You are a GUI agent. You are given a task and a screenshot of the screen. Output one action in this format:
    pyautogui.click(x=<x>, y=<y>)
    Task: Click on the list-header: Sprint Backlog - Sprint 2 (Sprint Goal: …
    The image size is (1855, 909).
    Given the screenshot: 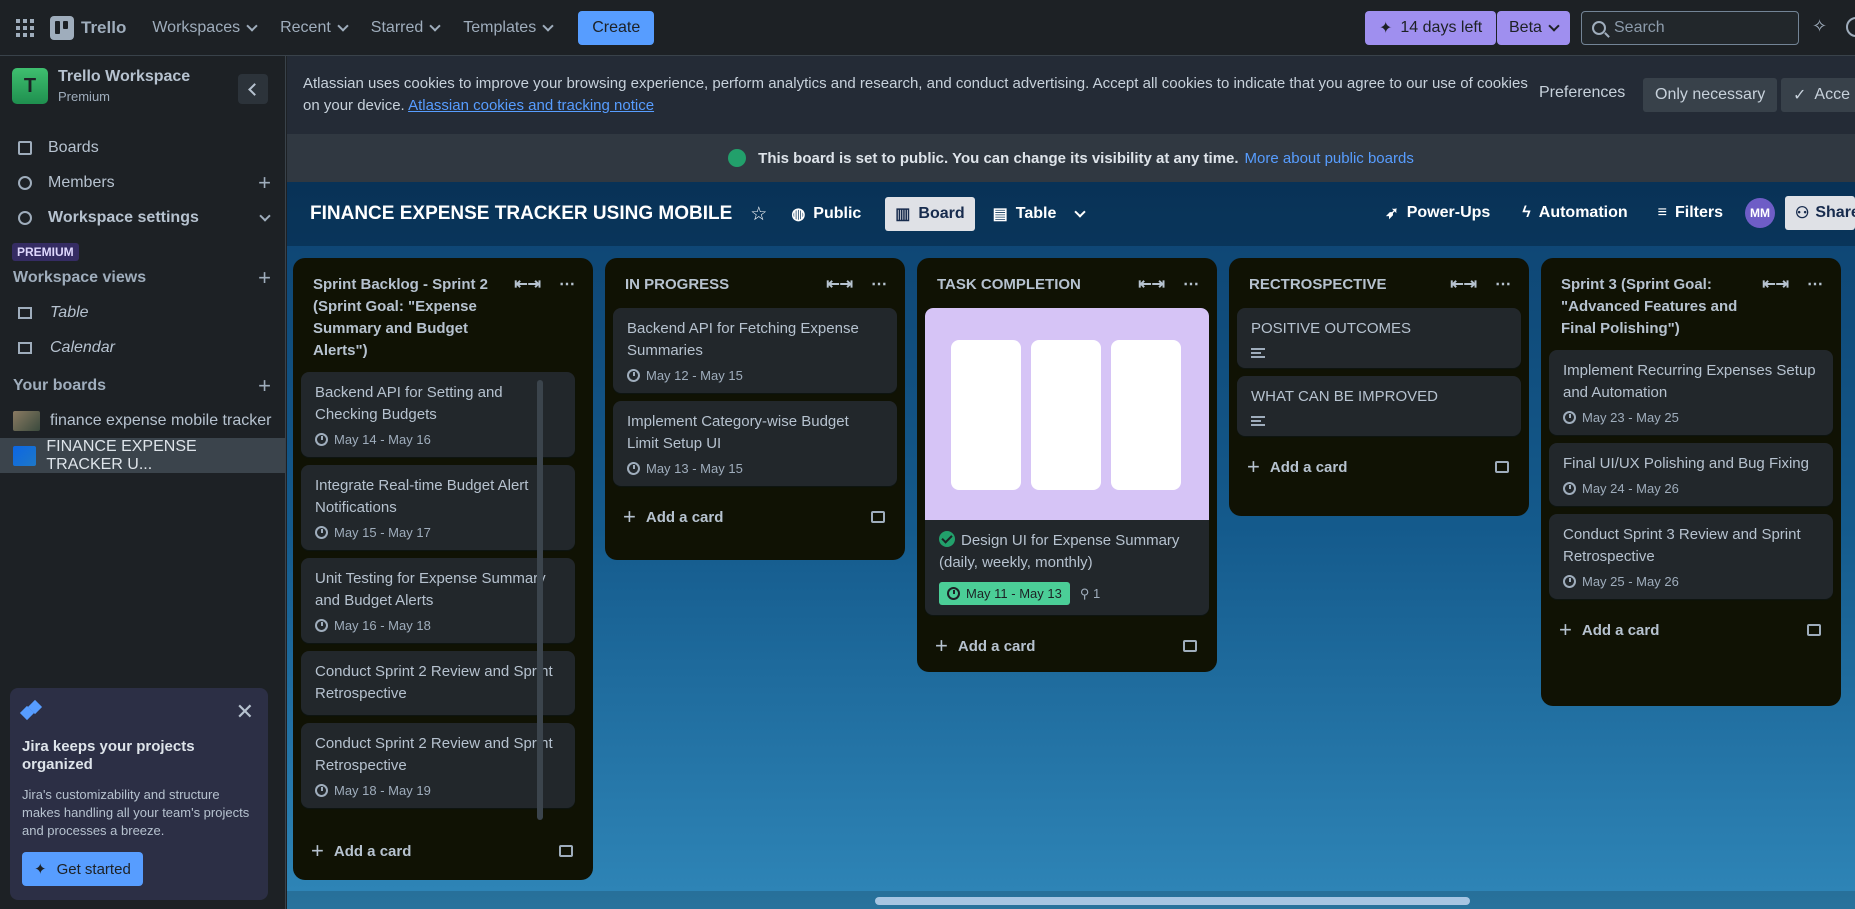 What is the action you would take?
    pyautogui.click(x=443, y=320)
    